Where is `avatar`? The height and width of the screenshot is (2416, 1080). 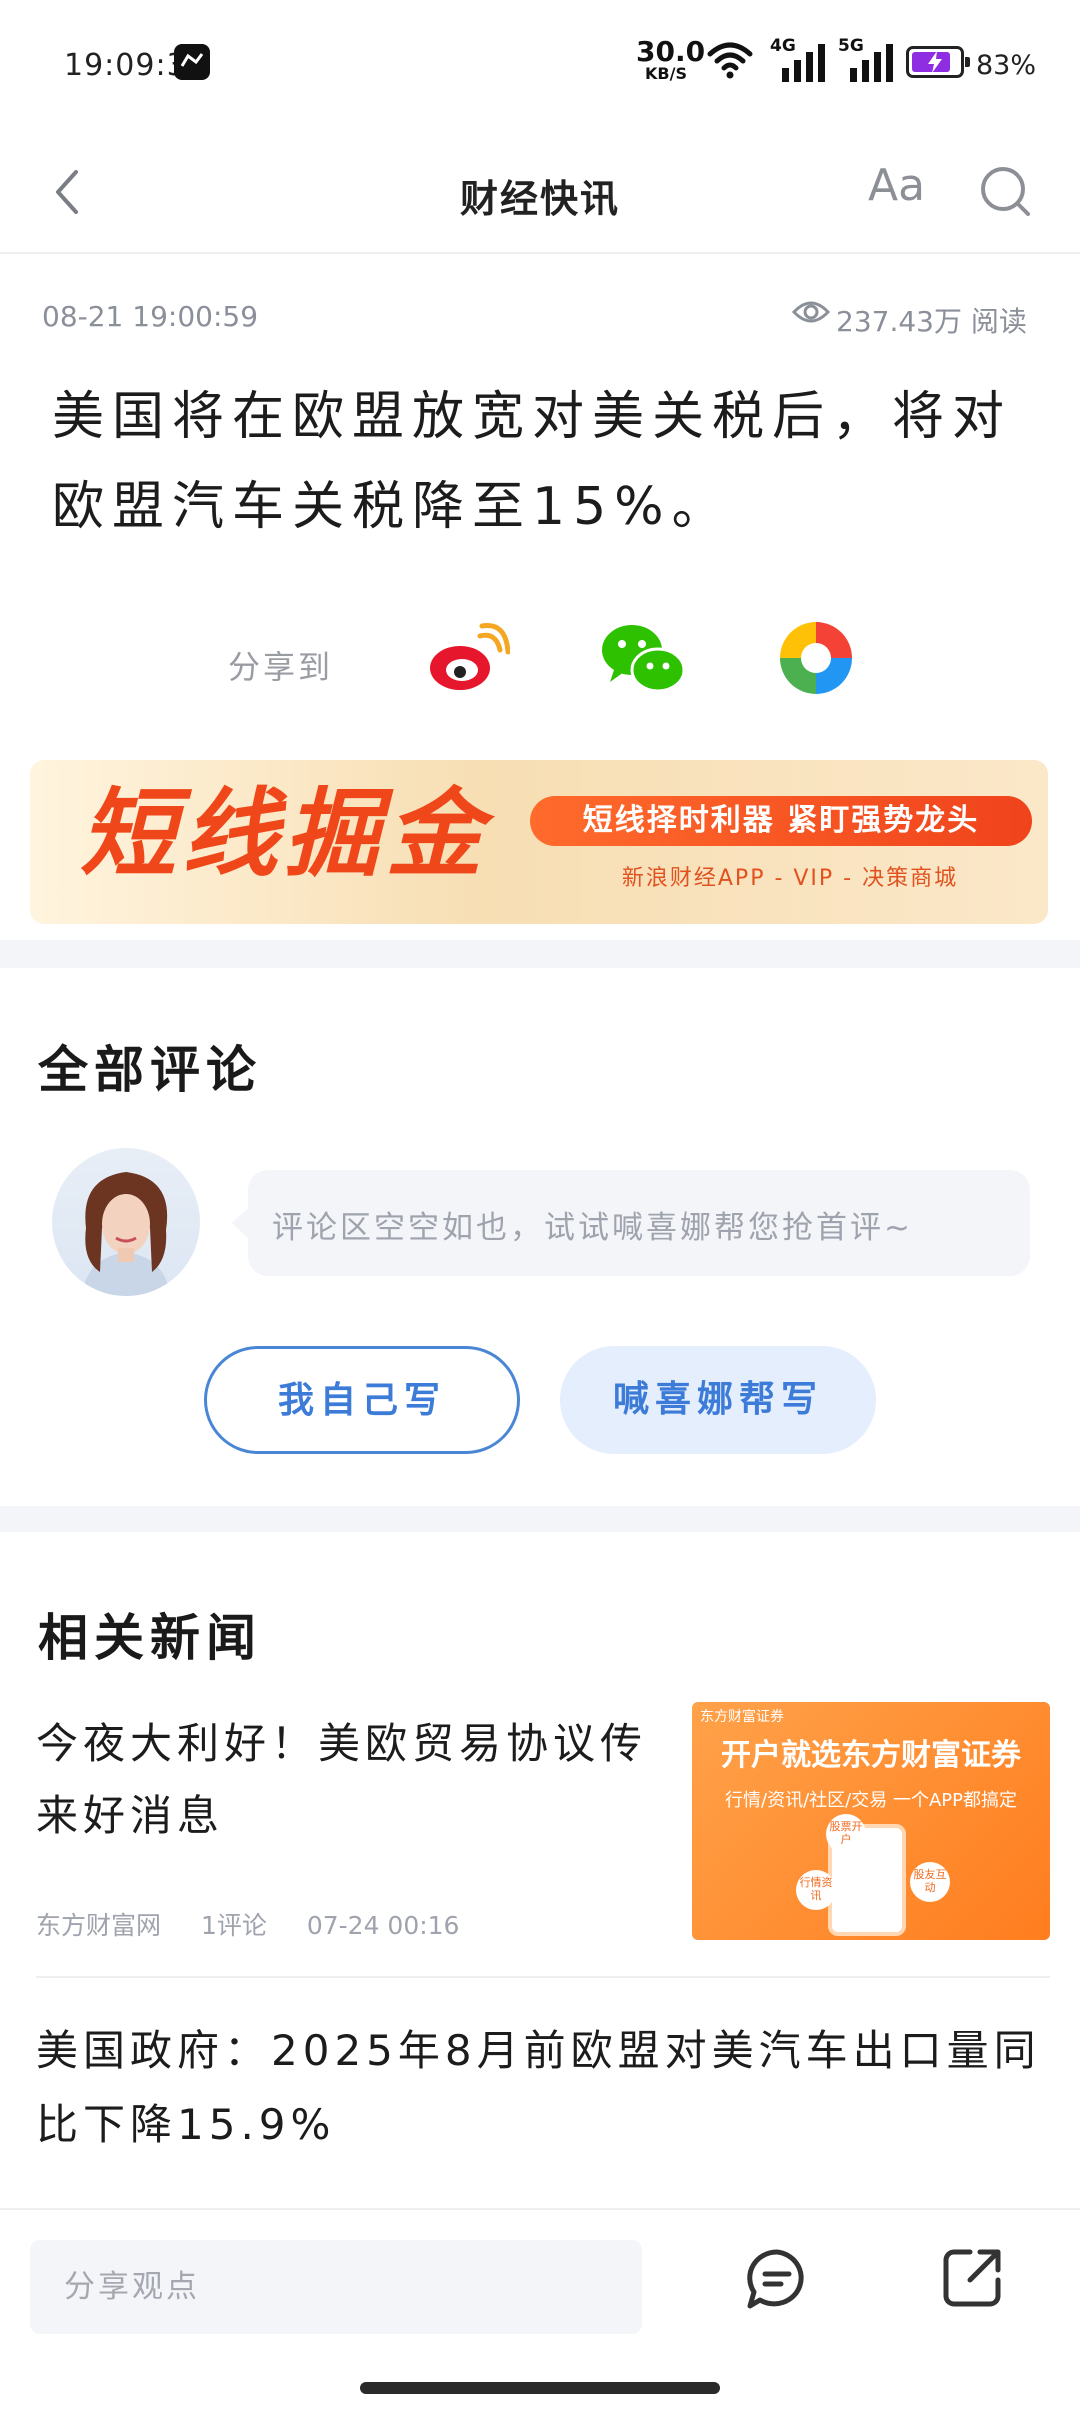 avatar is located at coordinates (126, 1222).